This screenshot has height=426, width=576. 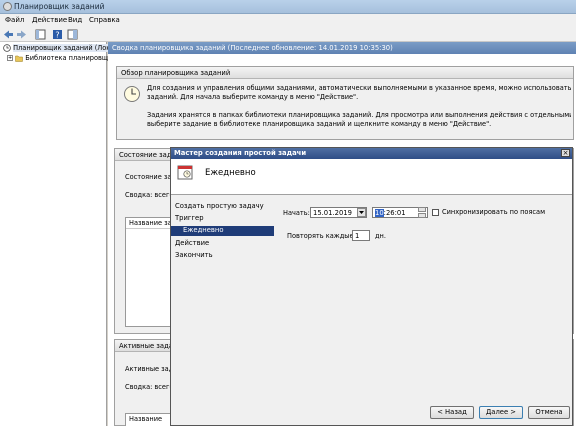 What do you see at coordinates (21, 34) in the screenshot?
I see `forward-arrow-icon` at bounding box center [21, 34].